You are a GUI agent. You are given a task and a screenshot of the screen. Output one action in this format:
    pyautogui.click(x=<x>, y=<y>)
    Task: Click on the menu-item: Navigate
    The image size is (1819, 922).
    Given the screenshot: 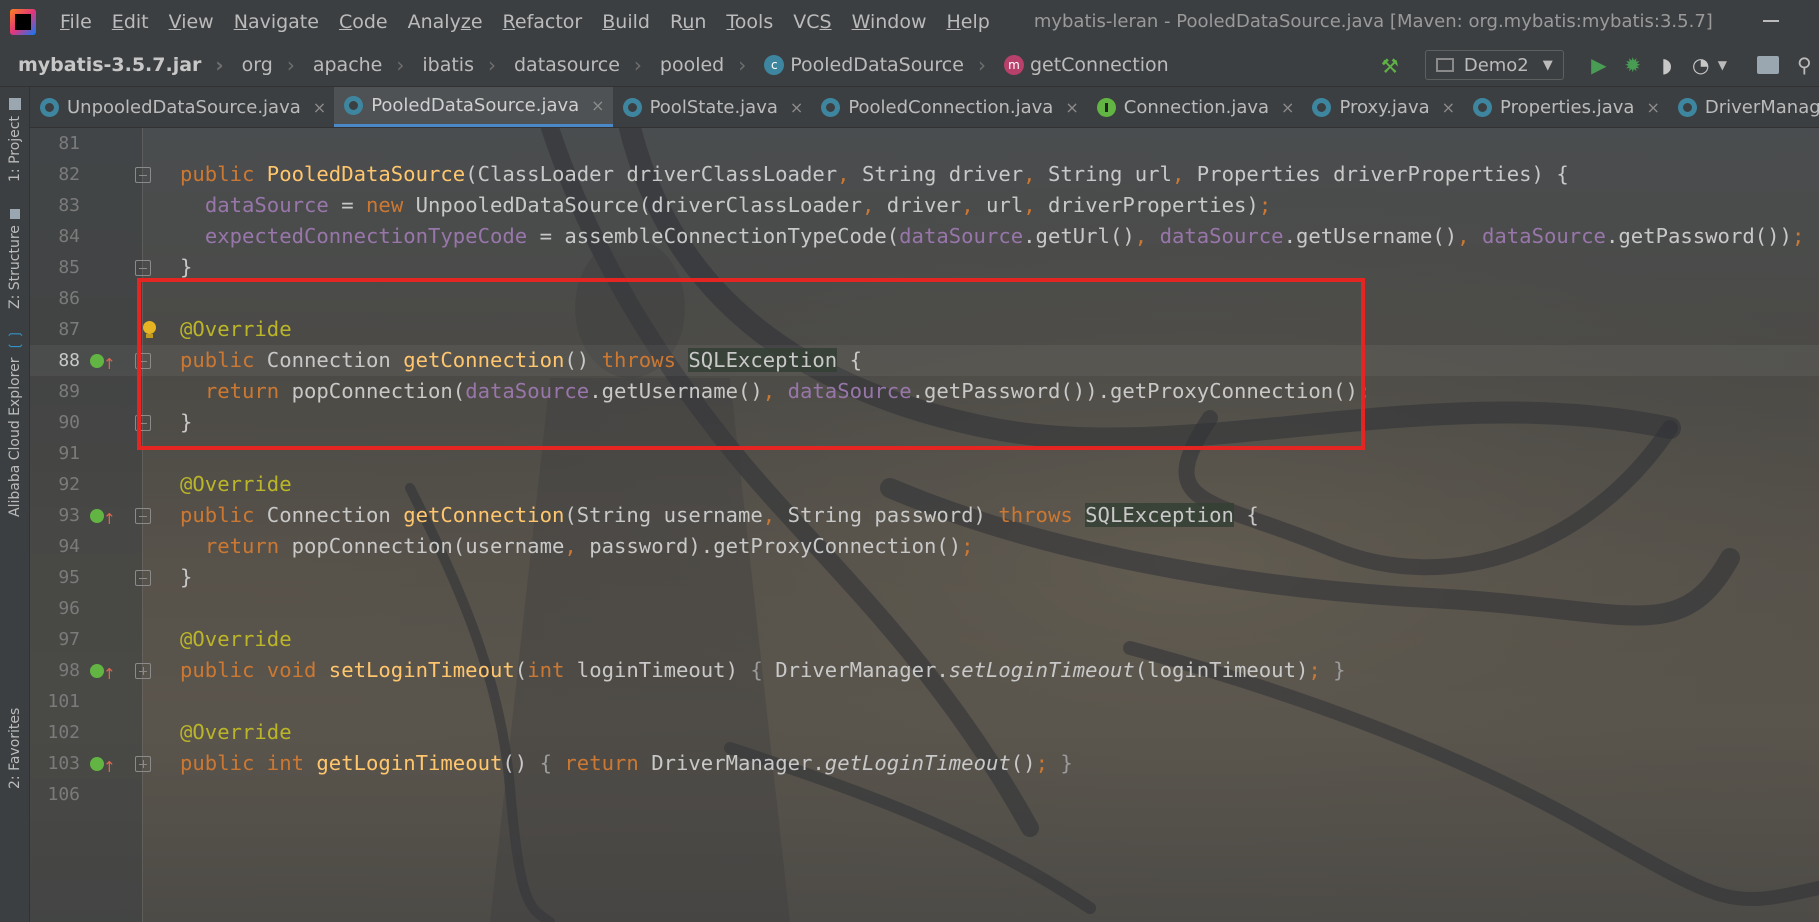 What is the action you would take?
    pyautogui.click(x=276, y=22)
    